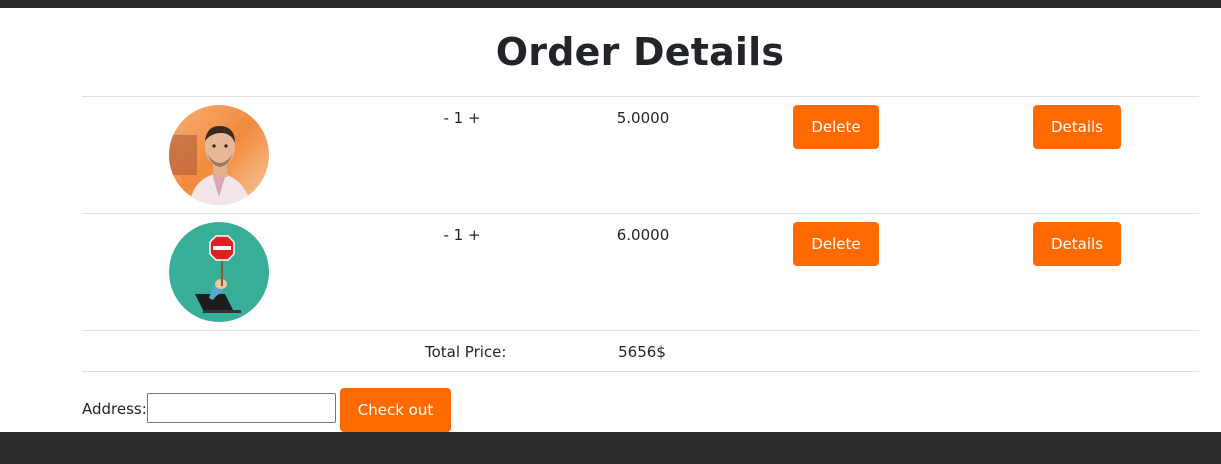 The image size is (1221, 464). I want to click on page-title: Order Details, so click(640, 52).